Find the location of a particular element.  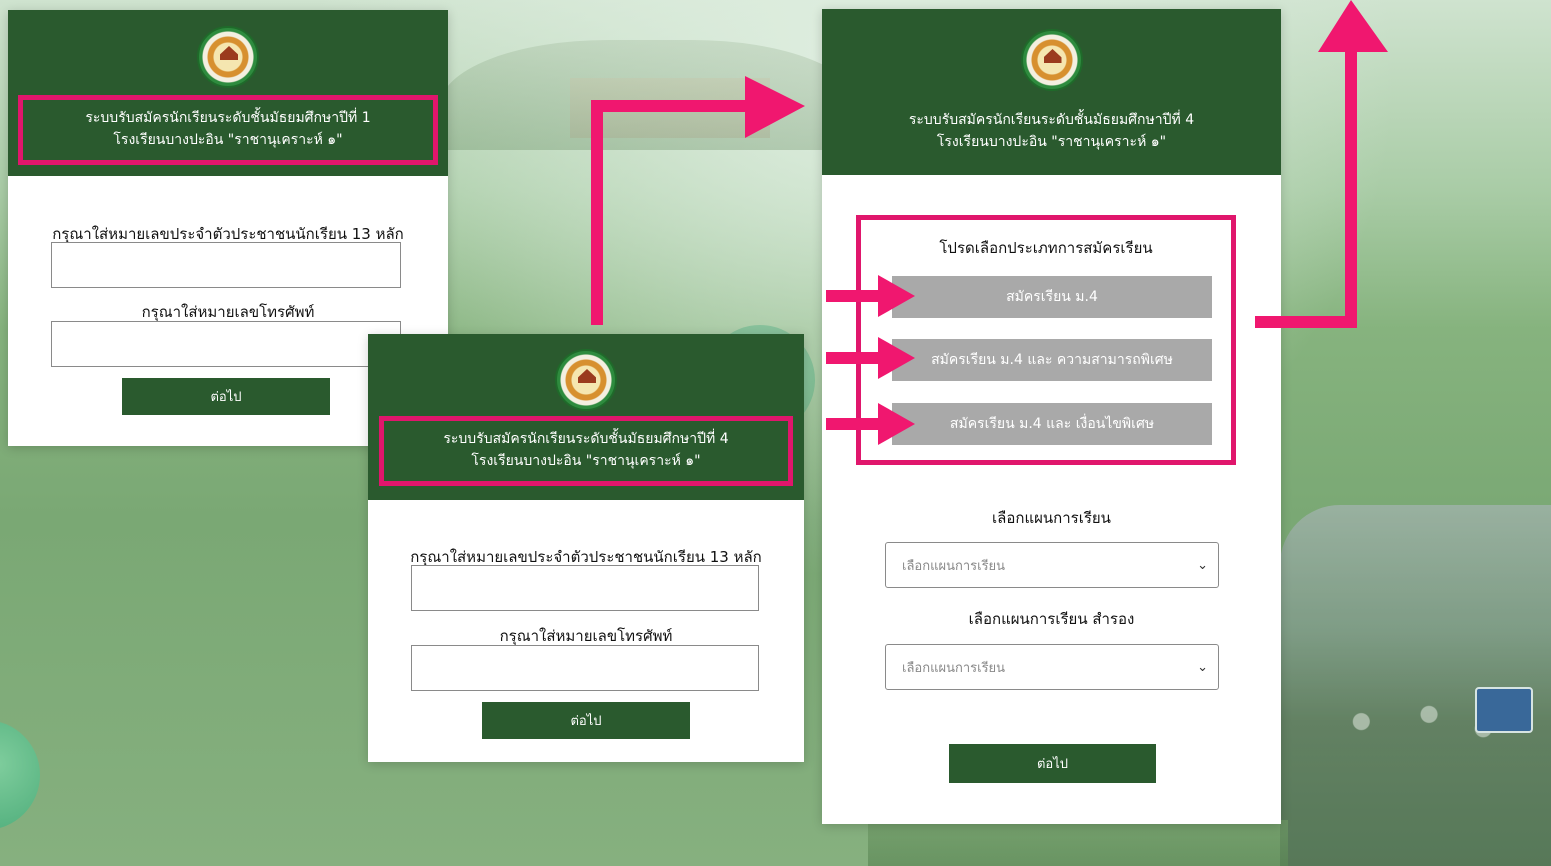

background-grass is located at coordinates (1078, 843).